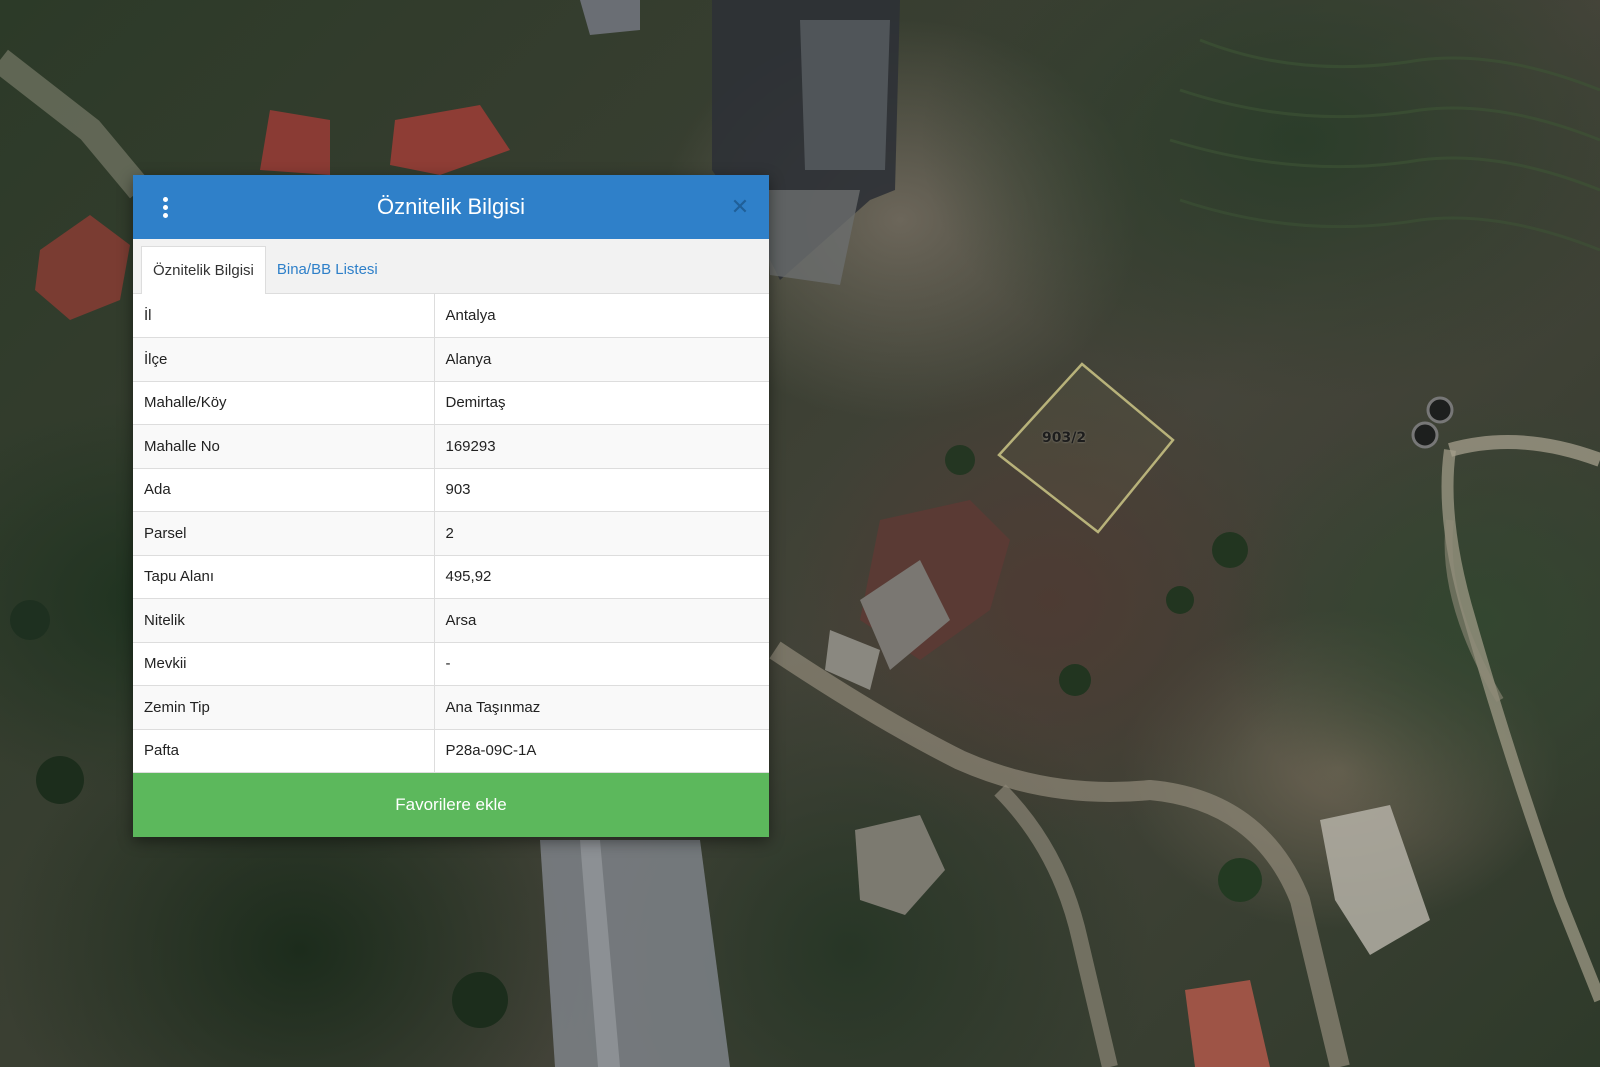 This screenshot has width=1600, height=1067. Describe the element at coordinates (601, 664) in the screenshot. I see `attribute-value: -` at that location.